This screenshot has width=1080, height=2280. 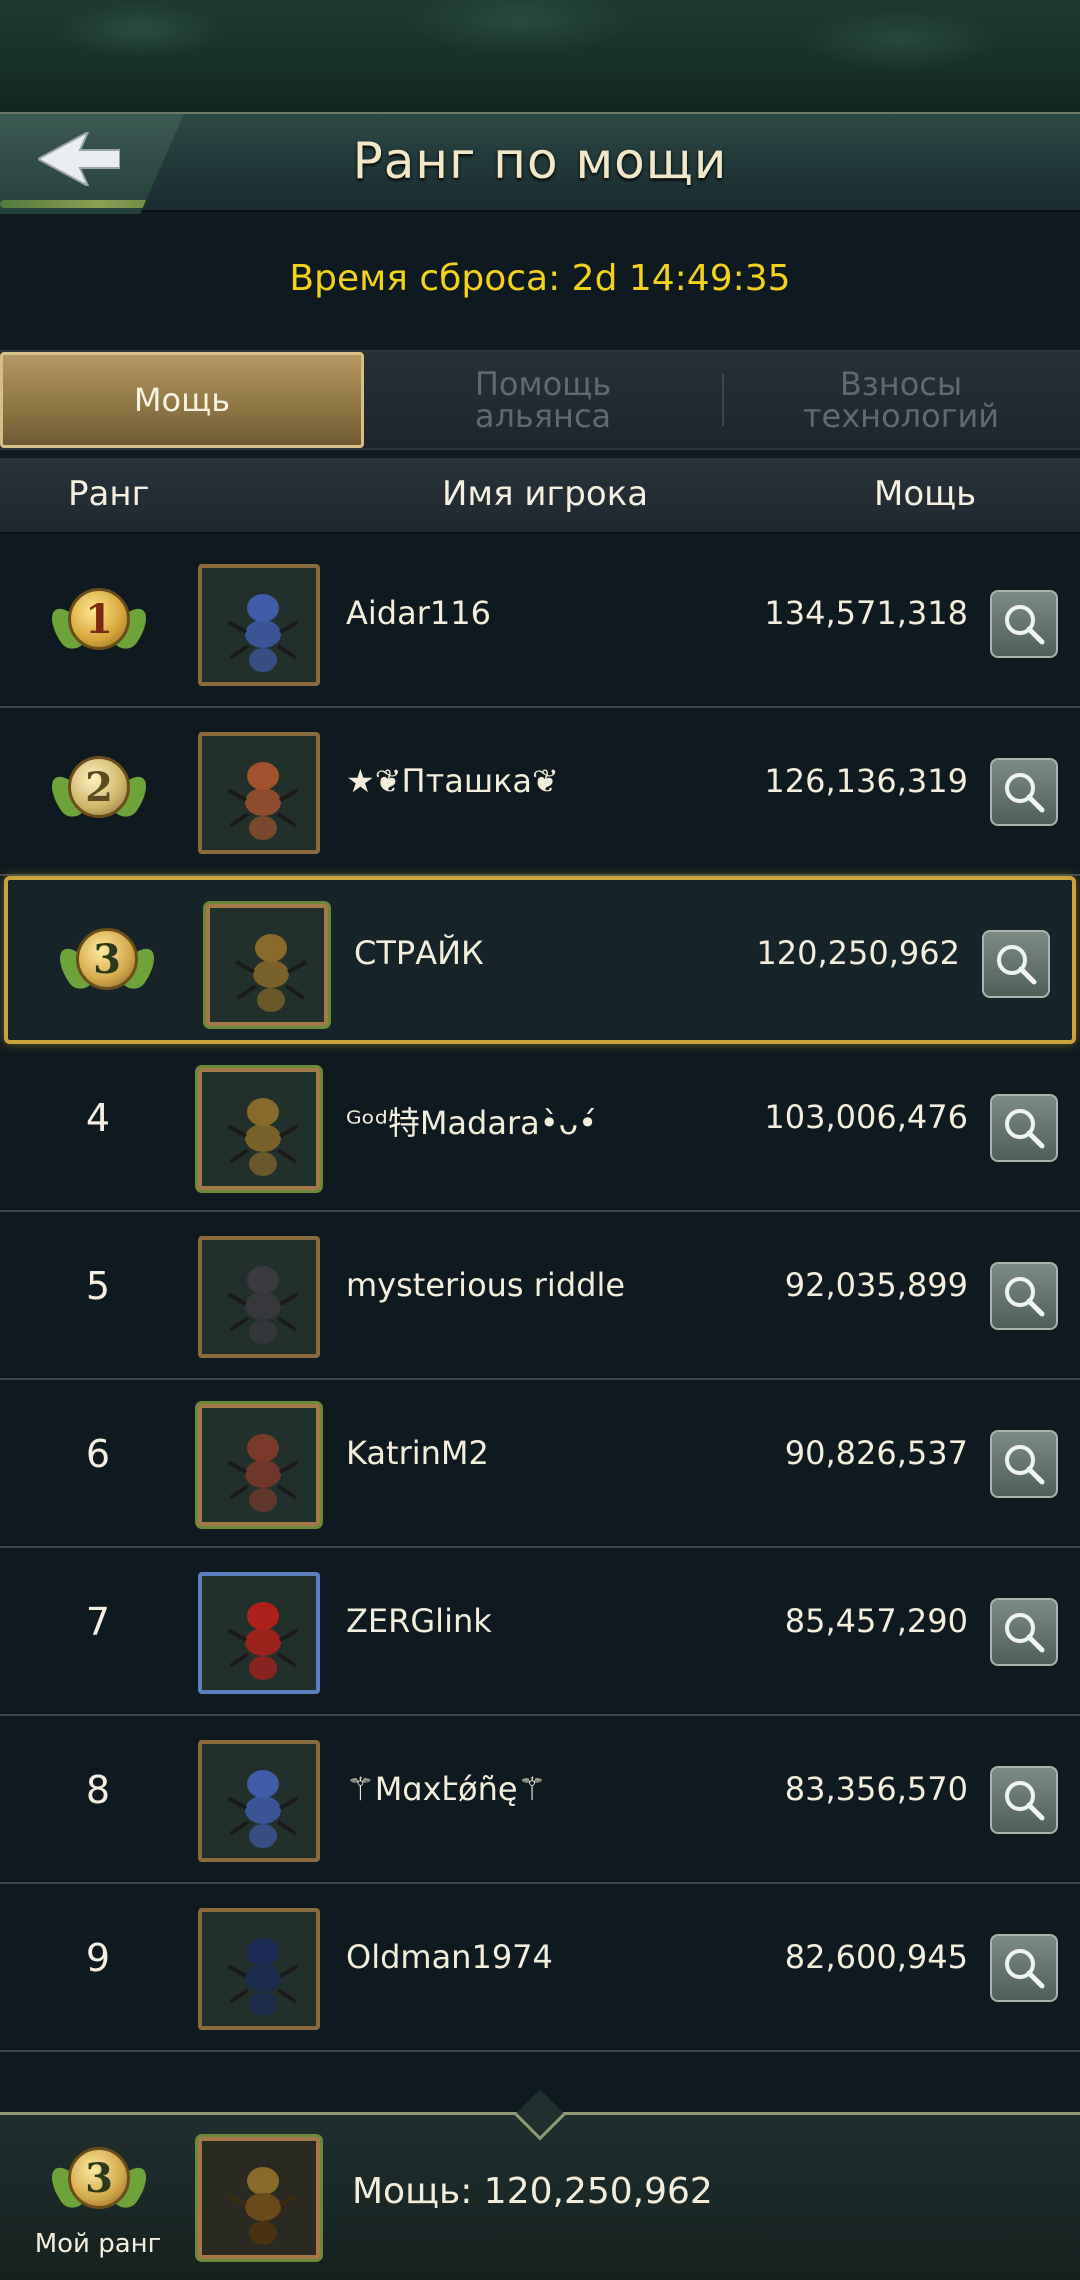 I want to click on player-power: 82,600,945, so click(x=876, y=1957).